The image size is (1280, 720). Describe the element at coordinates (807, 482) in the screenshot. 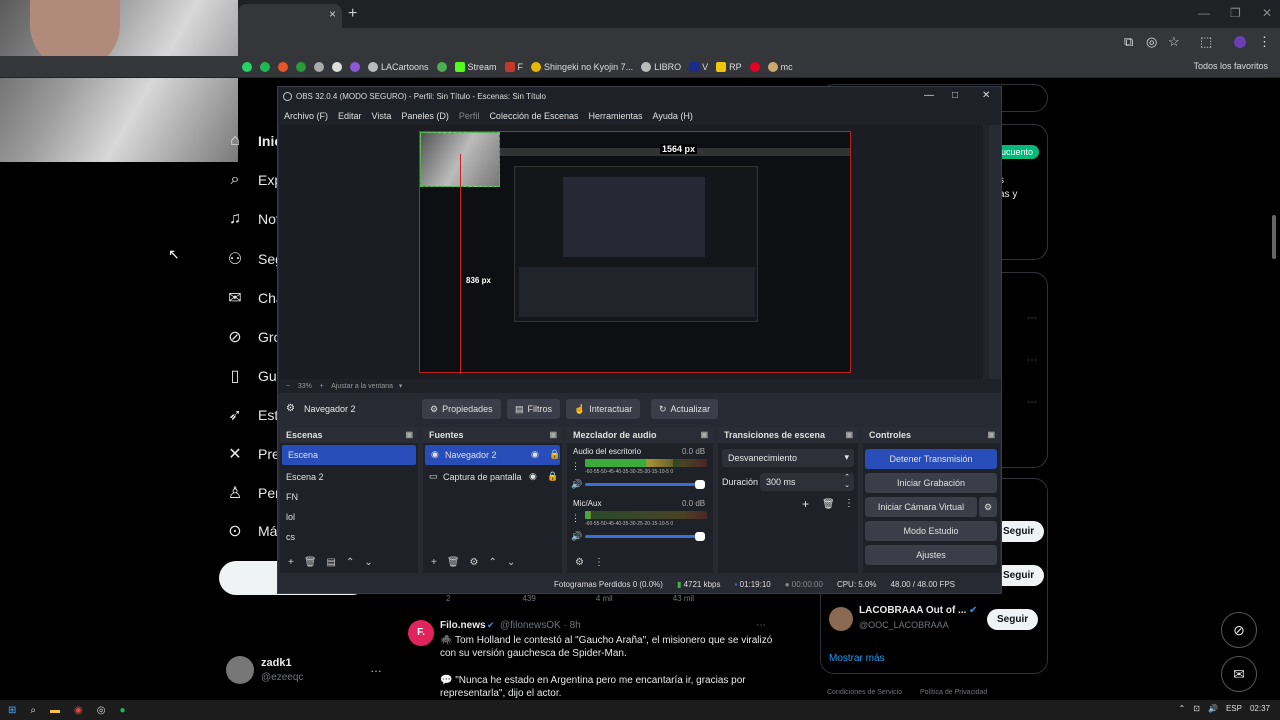

I see `duration-input: 300 ms ⌃ ⌄` at that location.